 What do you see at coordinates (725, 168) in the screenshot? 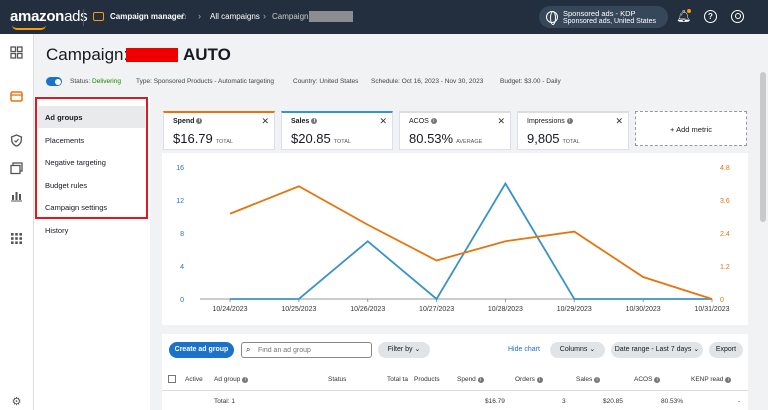
I see `right-y-tick-label: 4.8` at bounding box center [725, 168].